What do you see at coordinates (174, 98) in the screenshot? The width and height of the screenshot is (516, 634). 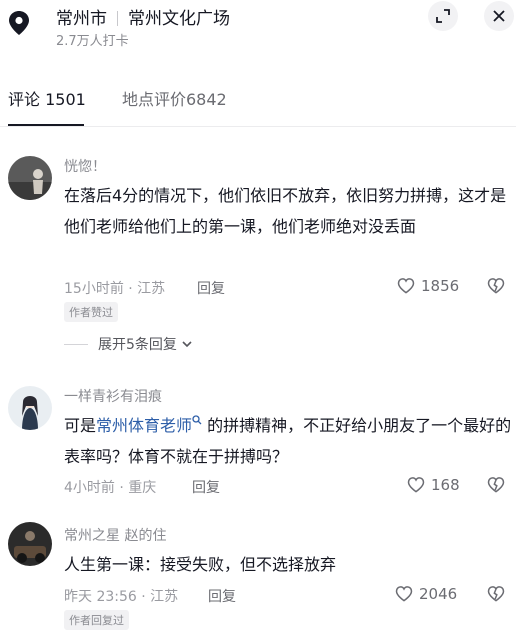 I see `tab-place-reviews: 地点评价6842` at bounding box center [174, 98].